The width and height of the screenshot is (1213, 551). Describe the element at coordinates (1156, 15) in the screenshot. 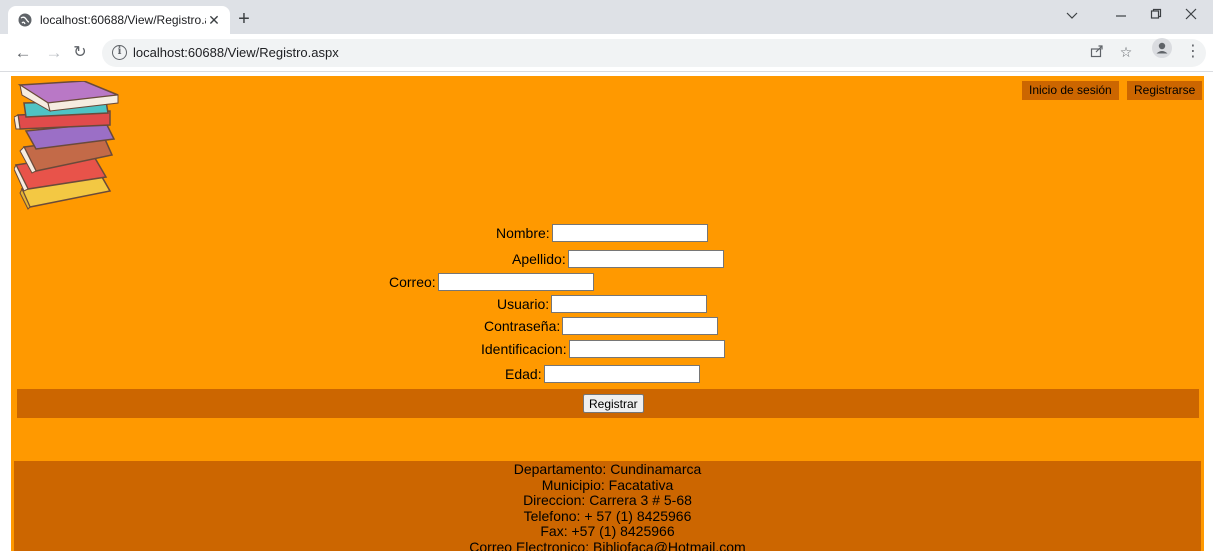

I see `restore-icon` at that location.